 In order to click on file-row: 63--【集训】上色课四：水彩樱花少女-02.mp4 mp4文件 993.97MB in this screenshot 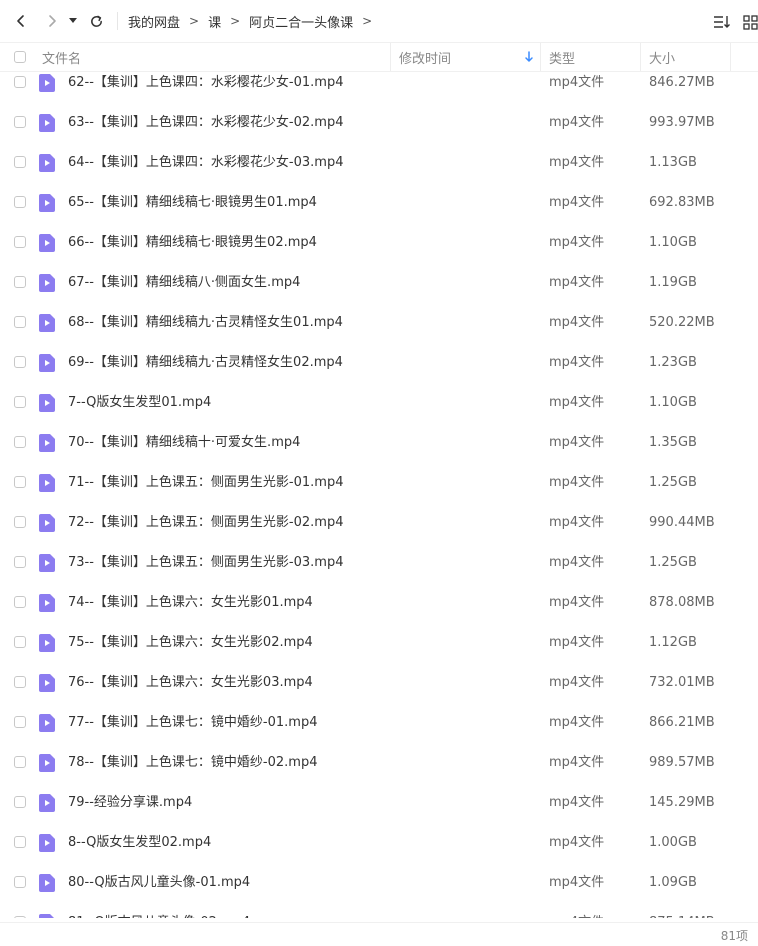, I will do `click(379, 123)`.